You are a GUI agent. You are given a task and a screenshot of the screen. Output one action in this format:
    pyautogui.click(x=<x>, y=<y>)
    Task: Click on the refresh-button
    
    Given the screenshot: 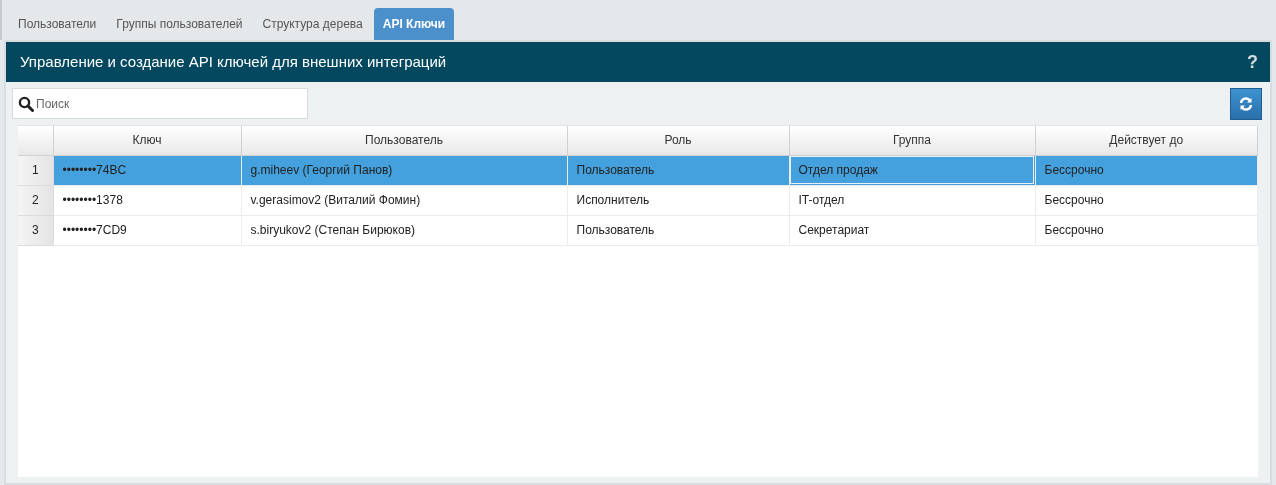 What is the action you would take?
    pyautogui.click(x=1246, y=103)
    